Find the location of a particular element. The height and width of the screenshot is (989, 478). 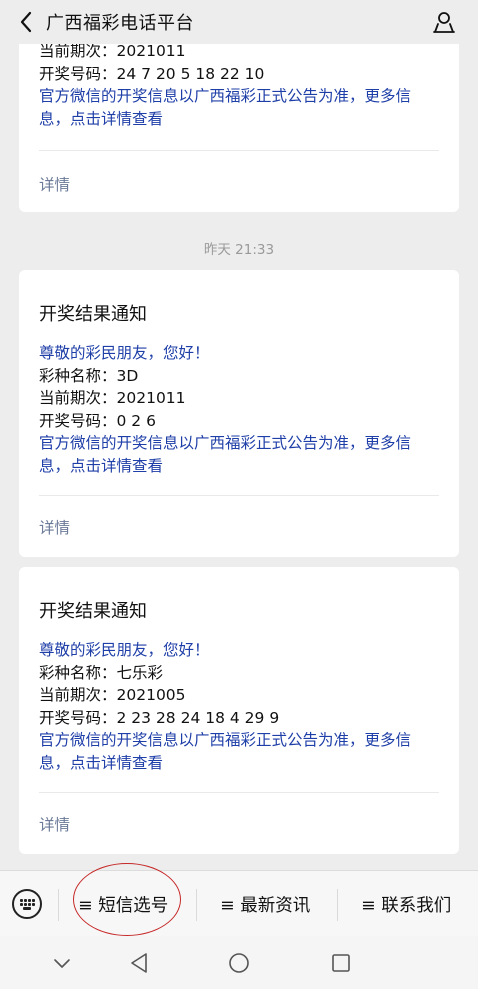

nav-recents-button is located at coordinates (341, 963).